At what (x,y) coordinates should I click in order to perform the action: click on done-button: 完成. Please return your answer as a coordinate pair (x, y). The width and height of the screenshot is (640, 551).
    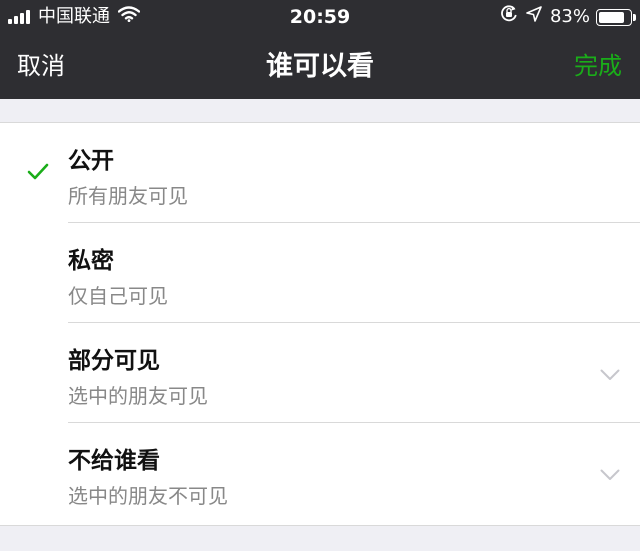
    Looking at the image, I should click on (598, 66).